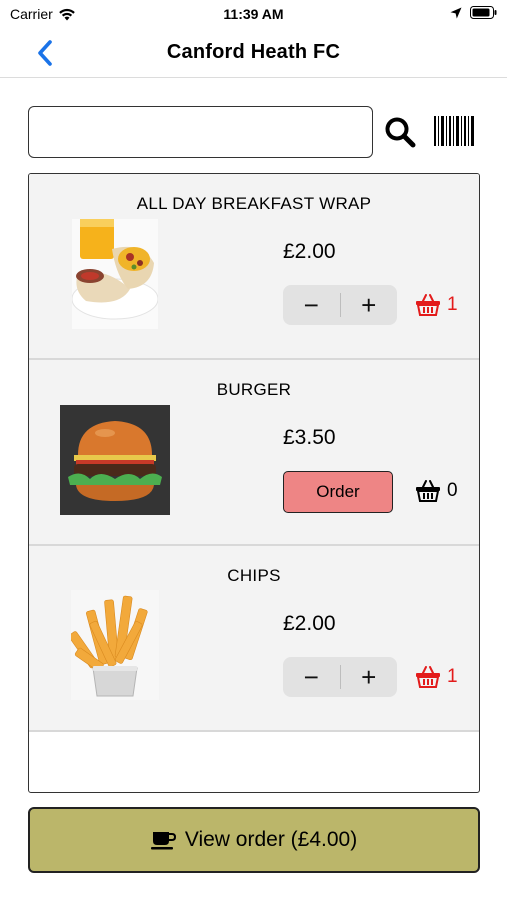 The image size is (507, 900). I want to click on product-name: BURGER, so click(254, 389).